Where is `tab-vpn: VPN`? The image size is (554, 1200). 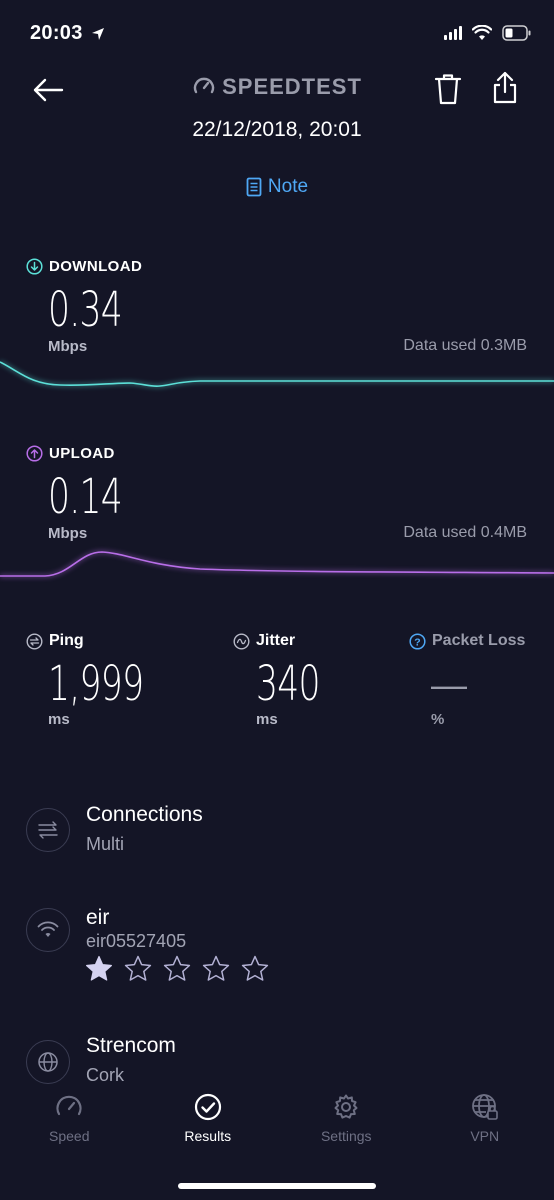
tab-vpn: VPN is located at coordinates (485, 1127).